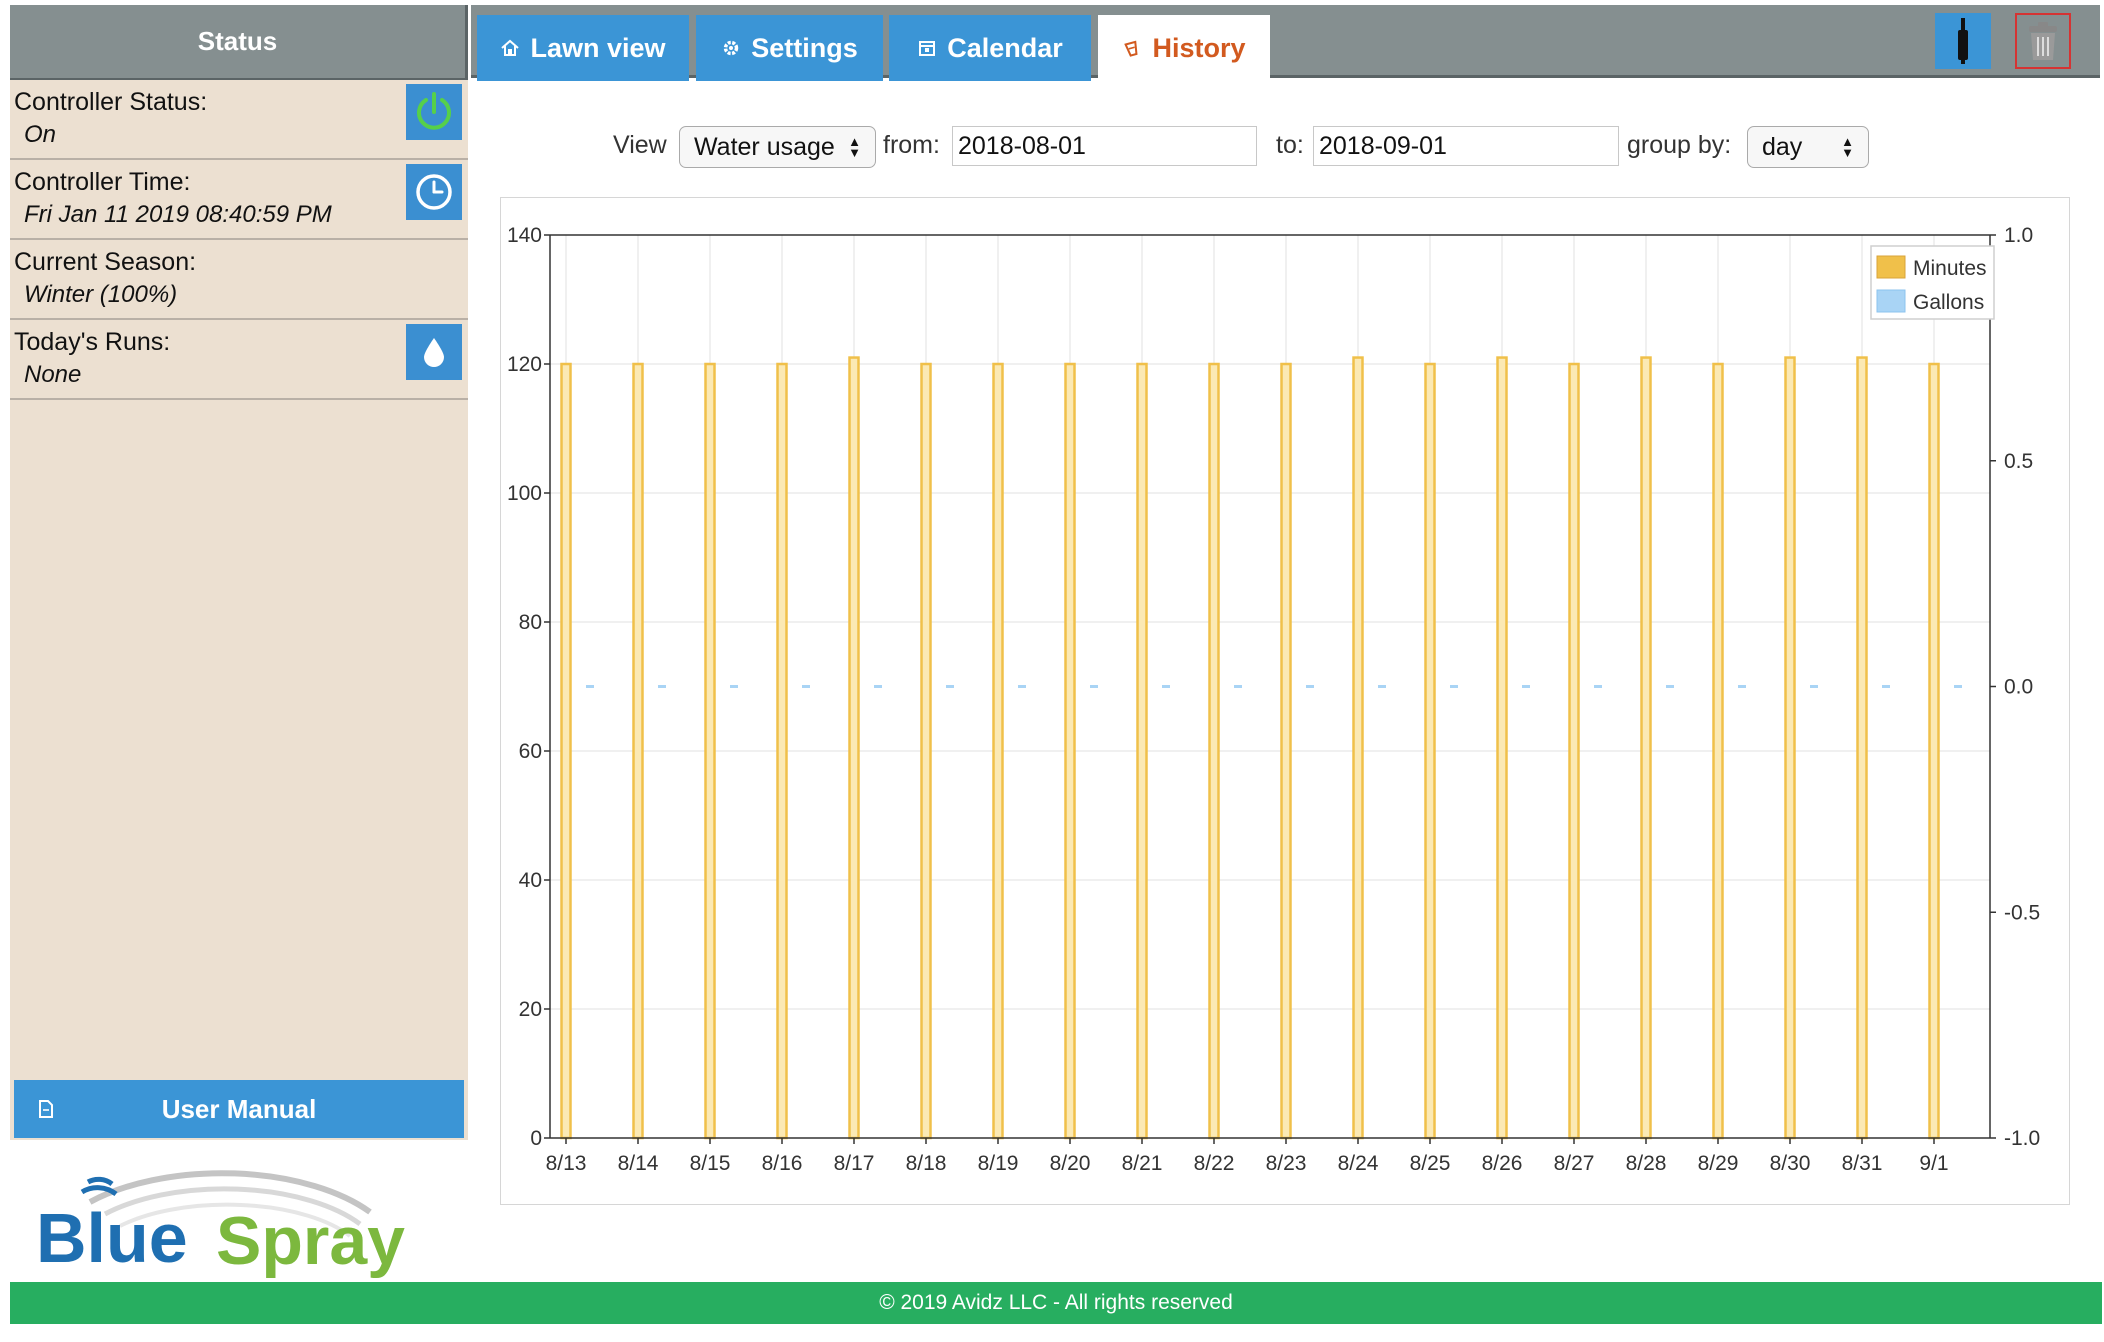  I want to click on trash-icon, so click(2043, 41).